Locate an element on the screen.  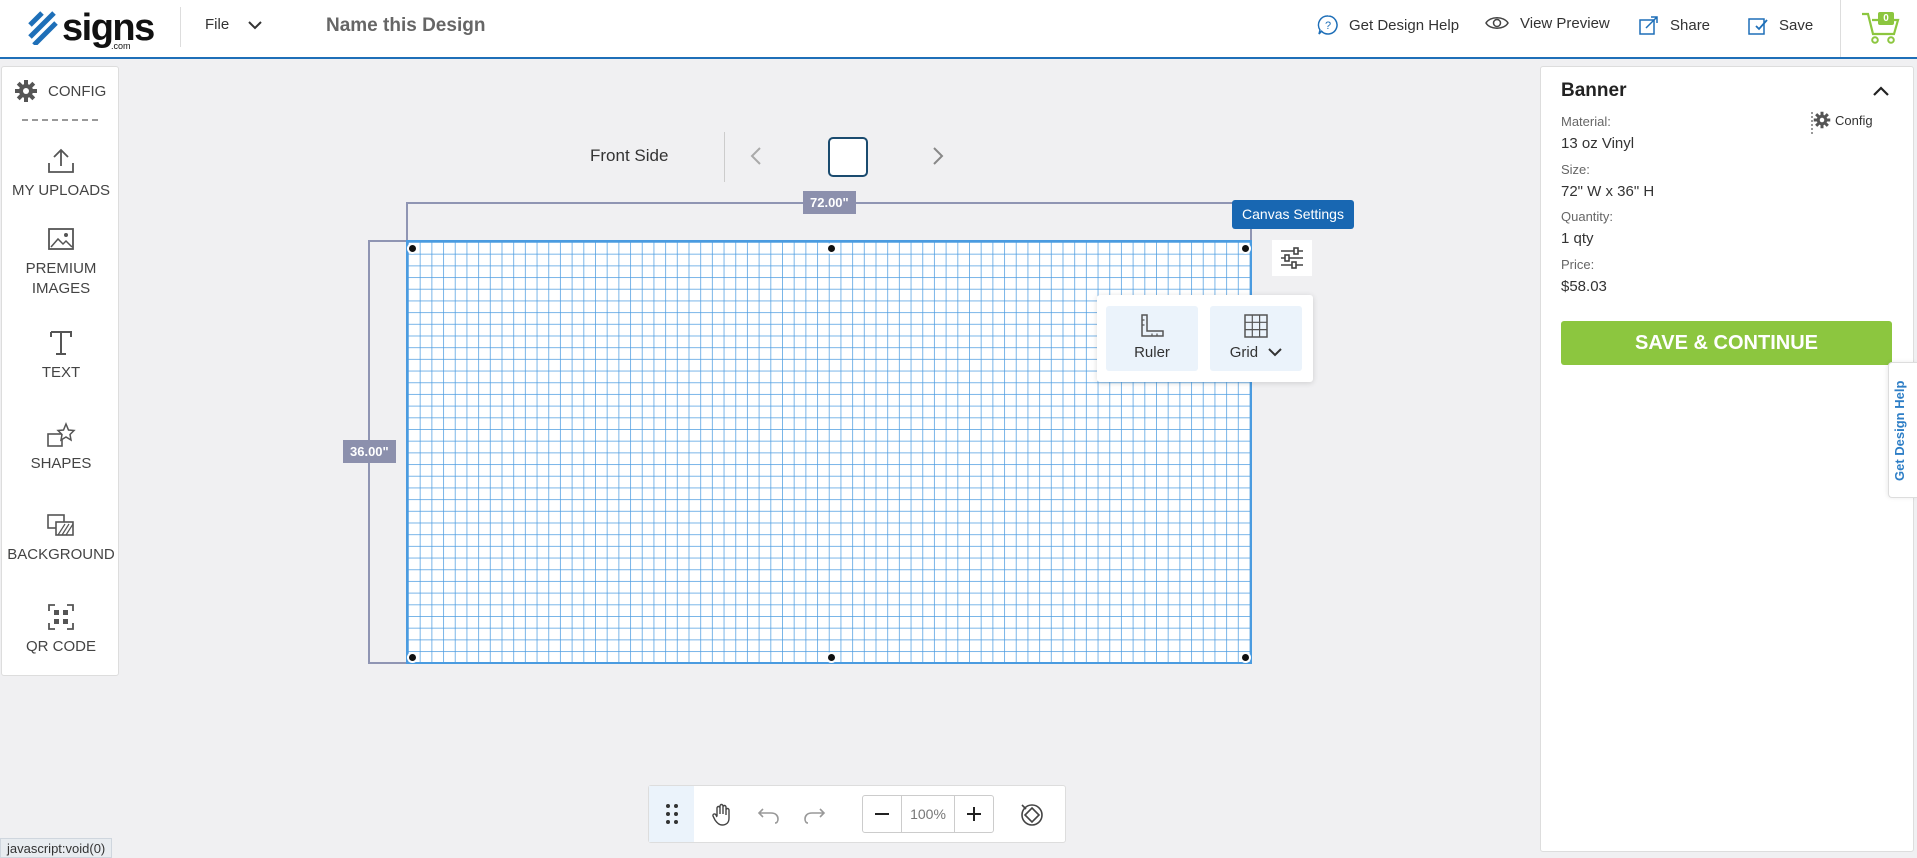
fit-to-screen-icon is located at coordinates (1032, 815).